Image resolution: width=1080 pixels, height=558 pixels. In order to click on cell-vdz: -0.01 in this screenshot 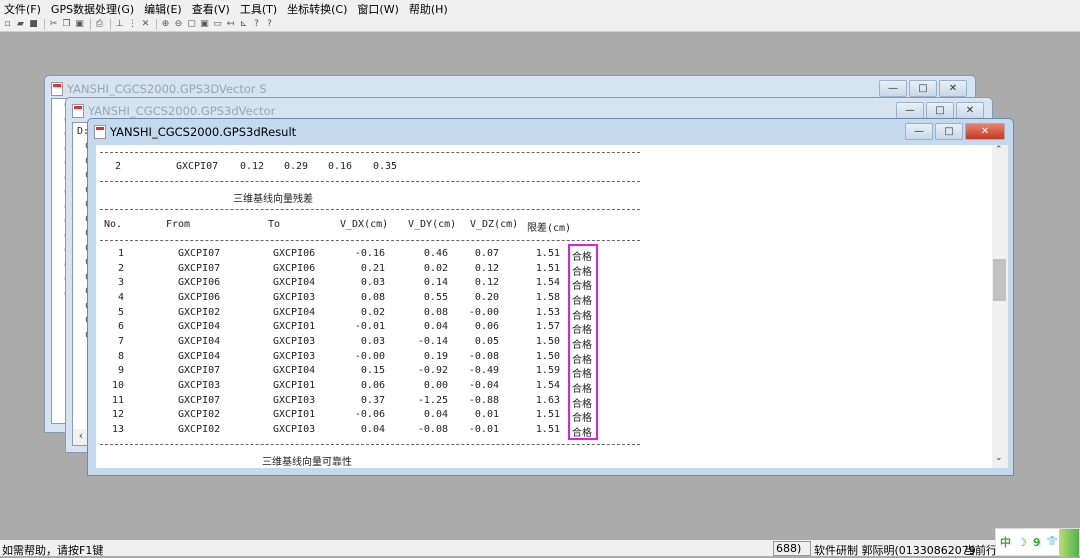, I will do `click(483, 429)`.